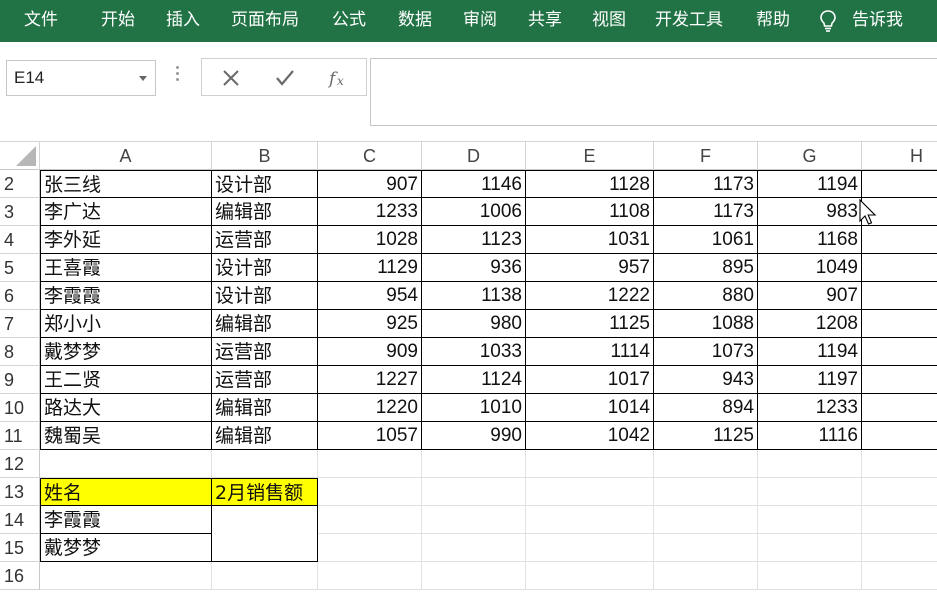 The height and width of the screenshot is (597, 937). I want to click on cell-b12, so click(265, 464).